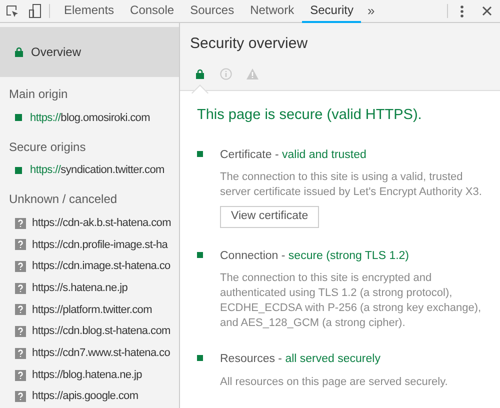 The image size is (500, 408). Describe the element at coordinates (293, 155) in the screenshot. I see `detail-heading: Certificate - valid and trusted` at that location.